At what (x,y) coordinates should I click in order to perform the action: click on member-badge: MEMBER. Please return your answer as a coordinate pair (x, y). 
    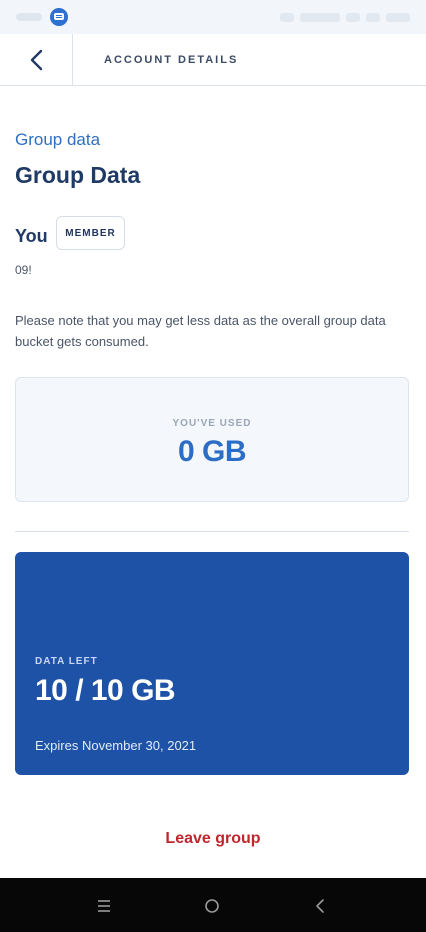
    Looking at the image, I should click on (90, 233).